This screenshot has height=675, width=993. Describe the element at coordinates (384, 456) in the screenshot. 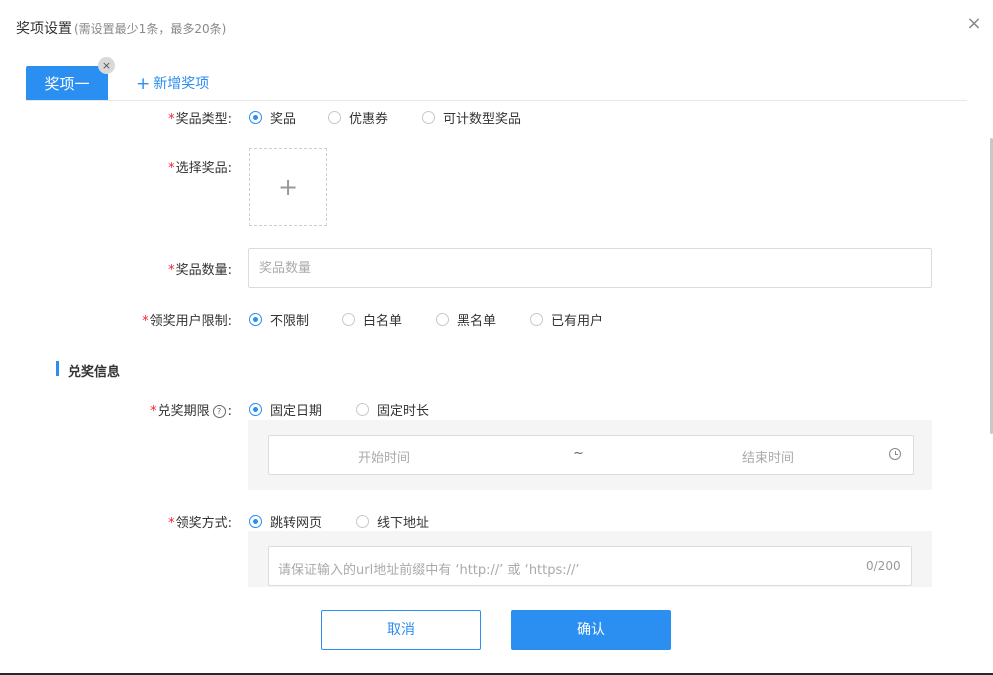

I see `start-time-input: 开始时间` at that location.